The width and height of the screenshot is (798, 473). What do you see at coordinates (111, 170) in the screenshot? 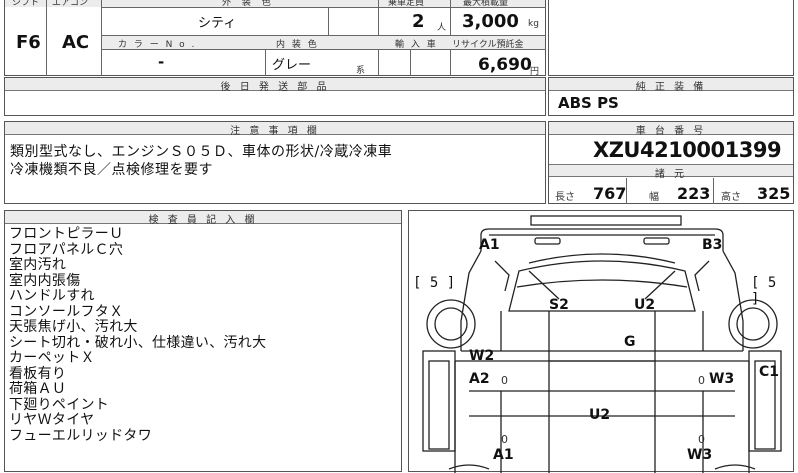
I see `notes-line-2: 冷凍機類不良／点検修理を要す` at bounding box center [111, 170].